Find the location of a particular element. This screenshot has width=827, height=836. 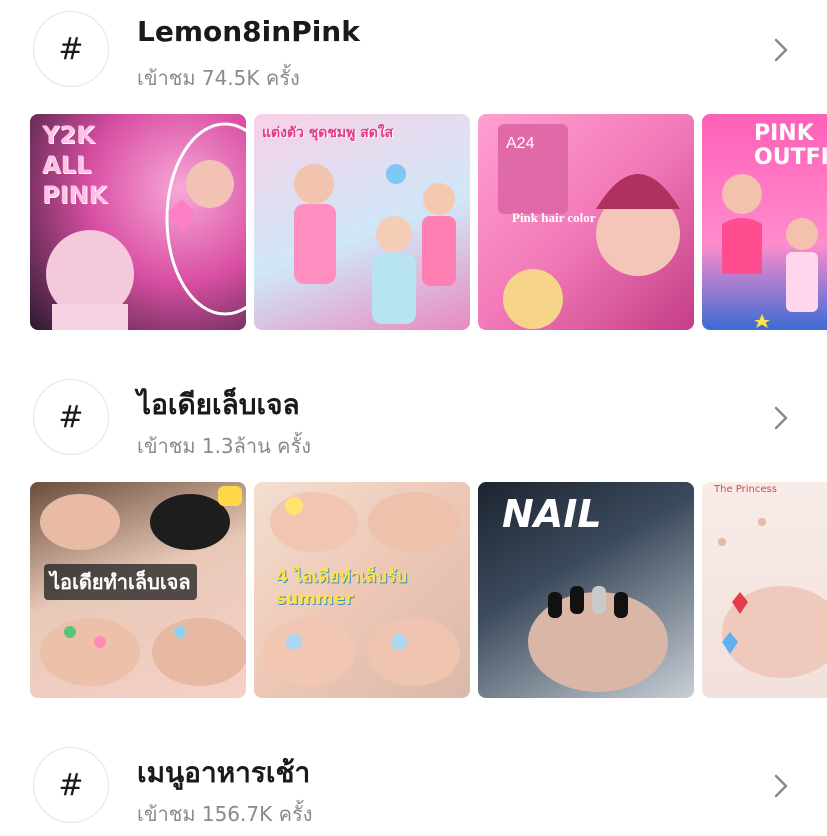

thumbnail-image: PINK OUTFIT is located at coordinates (764, 222).